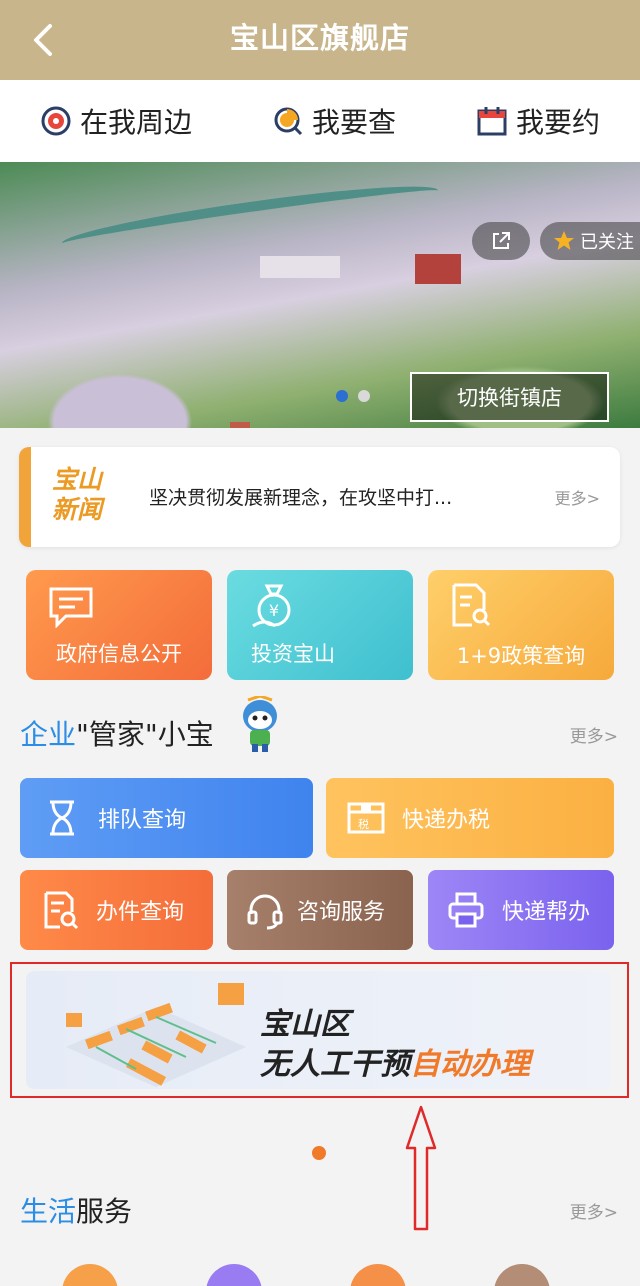 This screenshot has width=640, height=1286. I want to click on service-case-query: 办件查询, so click(116, 910).